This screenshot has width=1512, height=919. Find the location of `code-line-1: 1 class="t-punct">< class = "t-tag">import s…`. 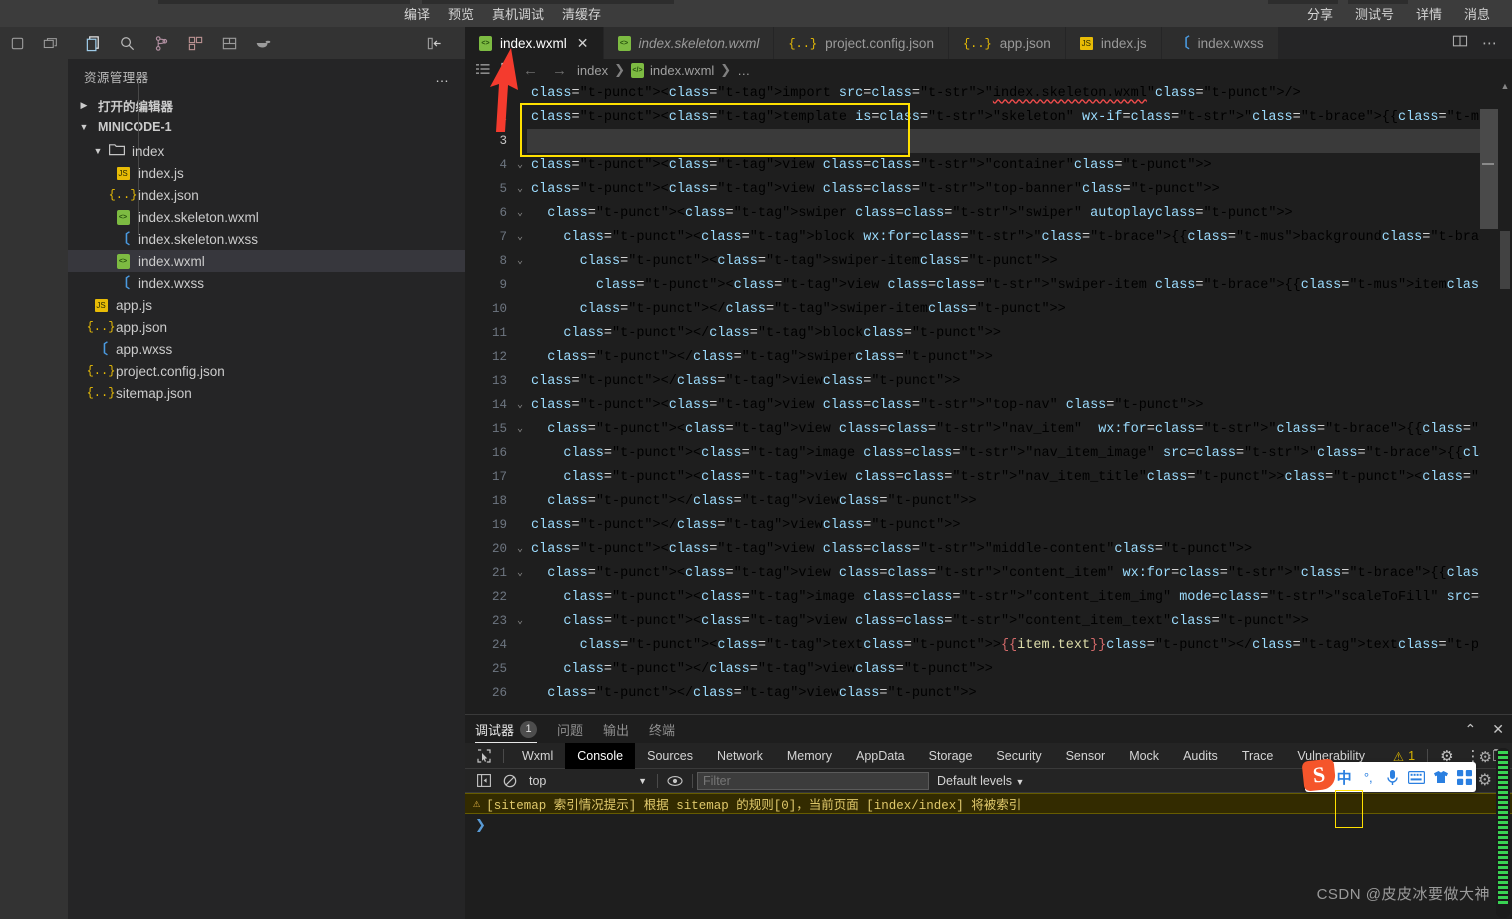

code-line-1: 1 class="t-punct">< class = "t-tag">import s… is located at coordinates (988, 93).